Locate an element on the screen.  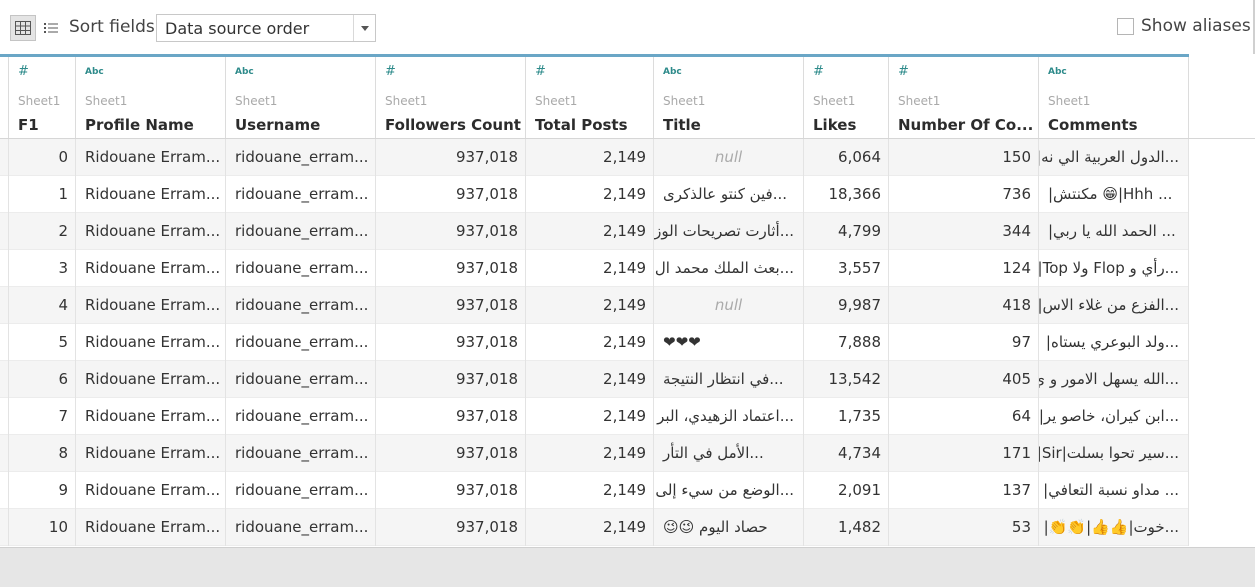
table-cell: حصاد اليوم 😉😉 is located at coordinates (729, 527).